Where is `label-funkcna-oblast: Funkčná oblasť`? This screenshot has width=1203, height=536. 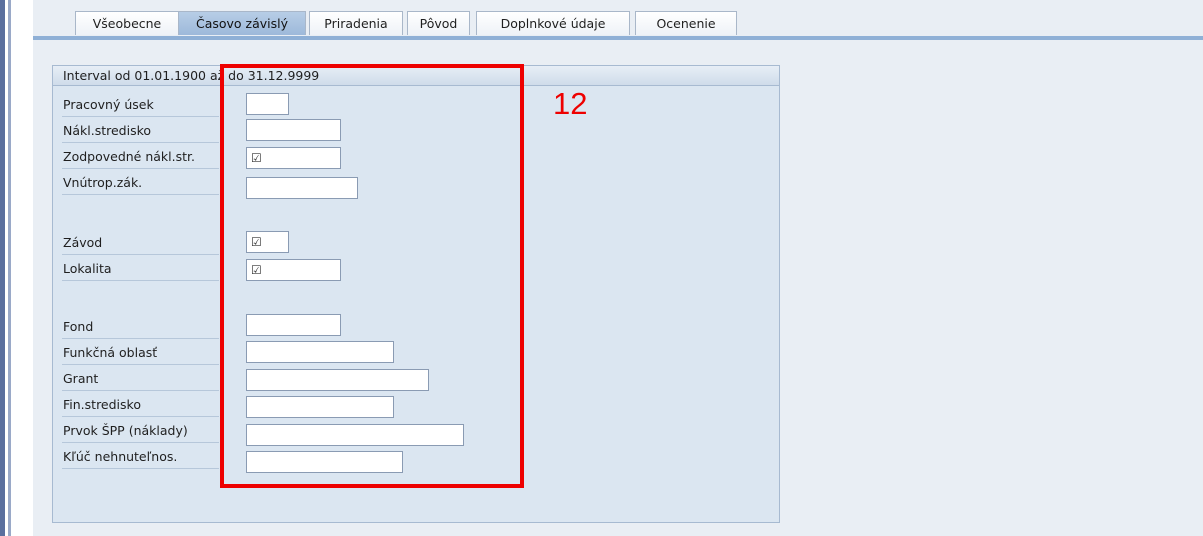
label-funkcna-oblast: Funkčná oblasť is located at coordinates (140, 353).